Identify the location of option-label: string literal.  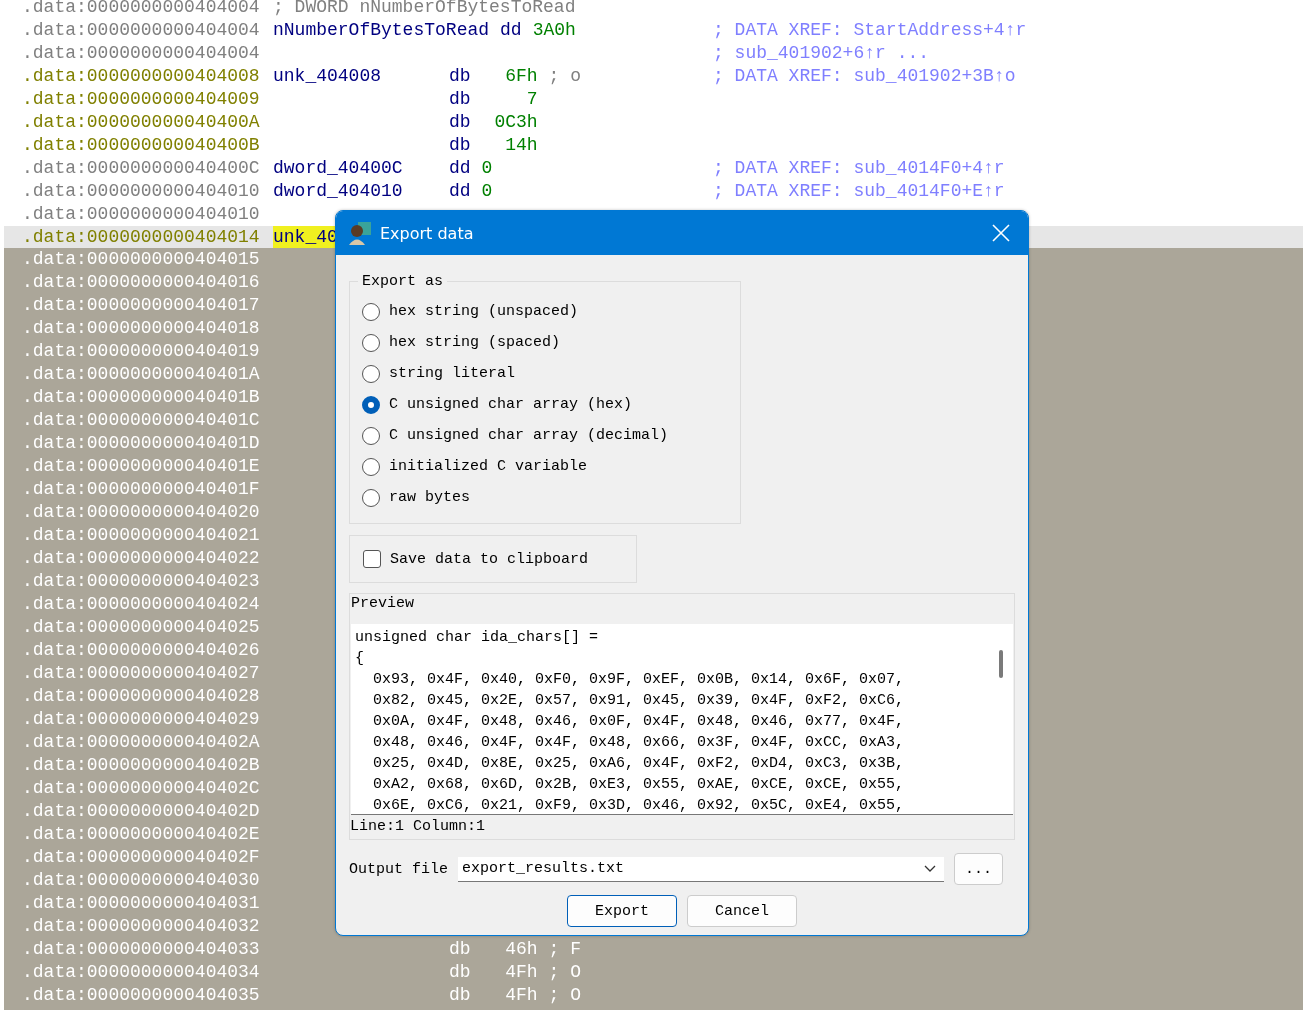
(452, 373).